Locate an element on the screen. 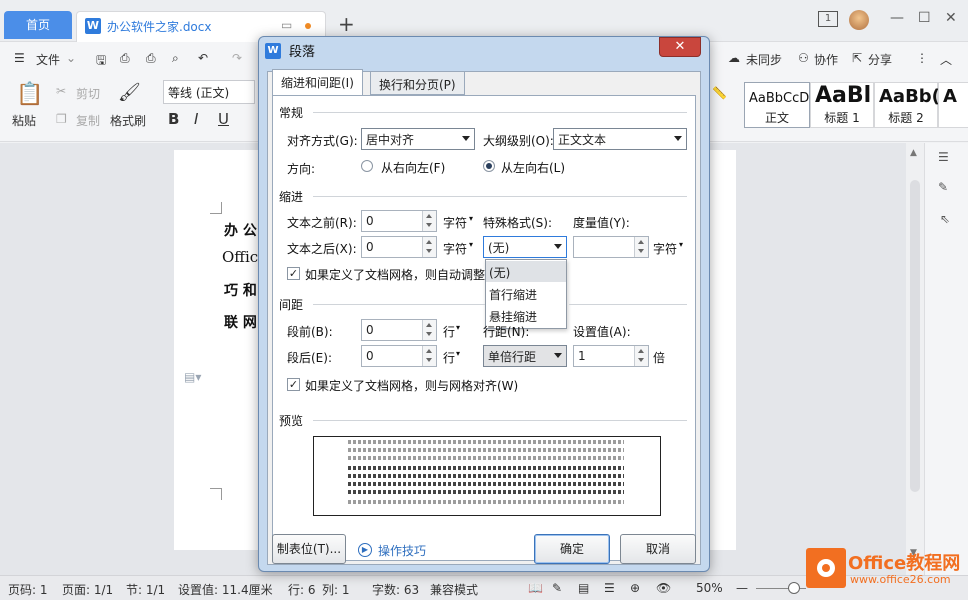  cloud-sync-icon: ☁ is located at coordinates (734, 58).